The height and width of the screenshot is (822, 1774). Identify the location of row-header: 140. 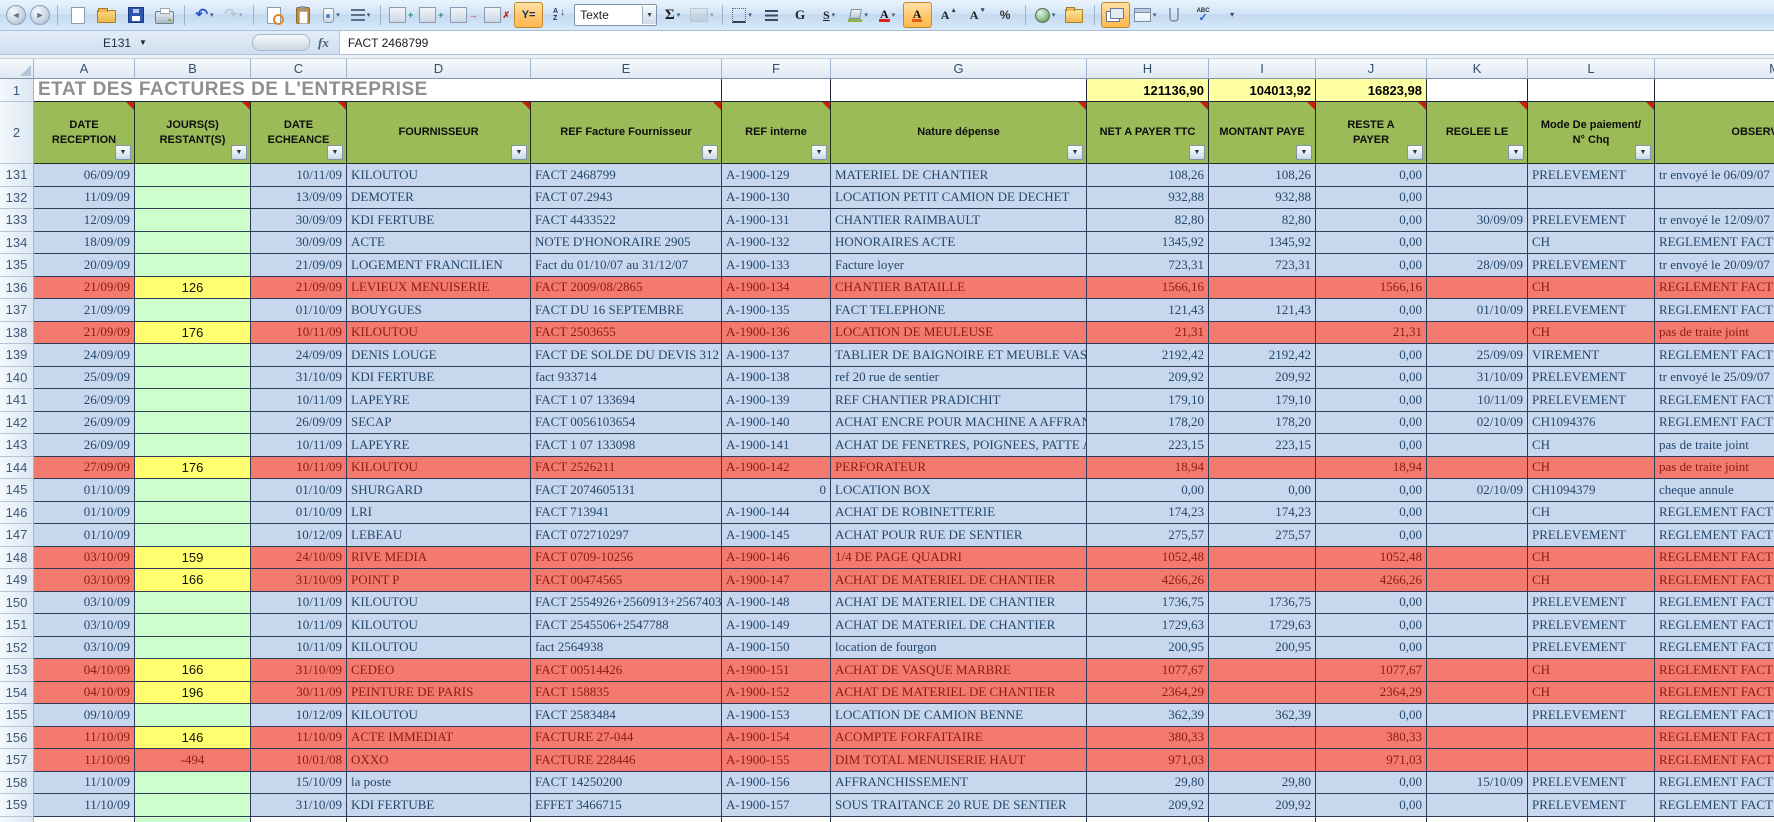
(17, 377).